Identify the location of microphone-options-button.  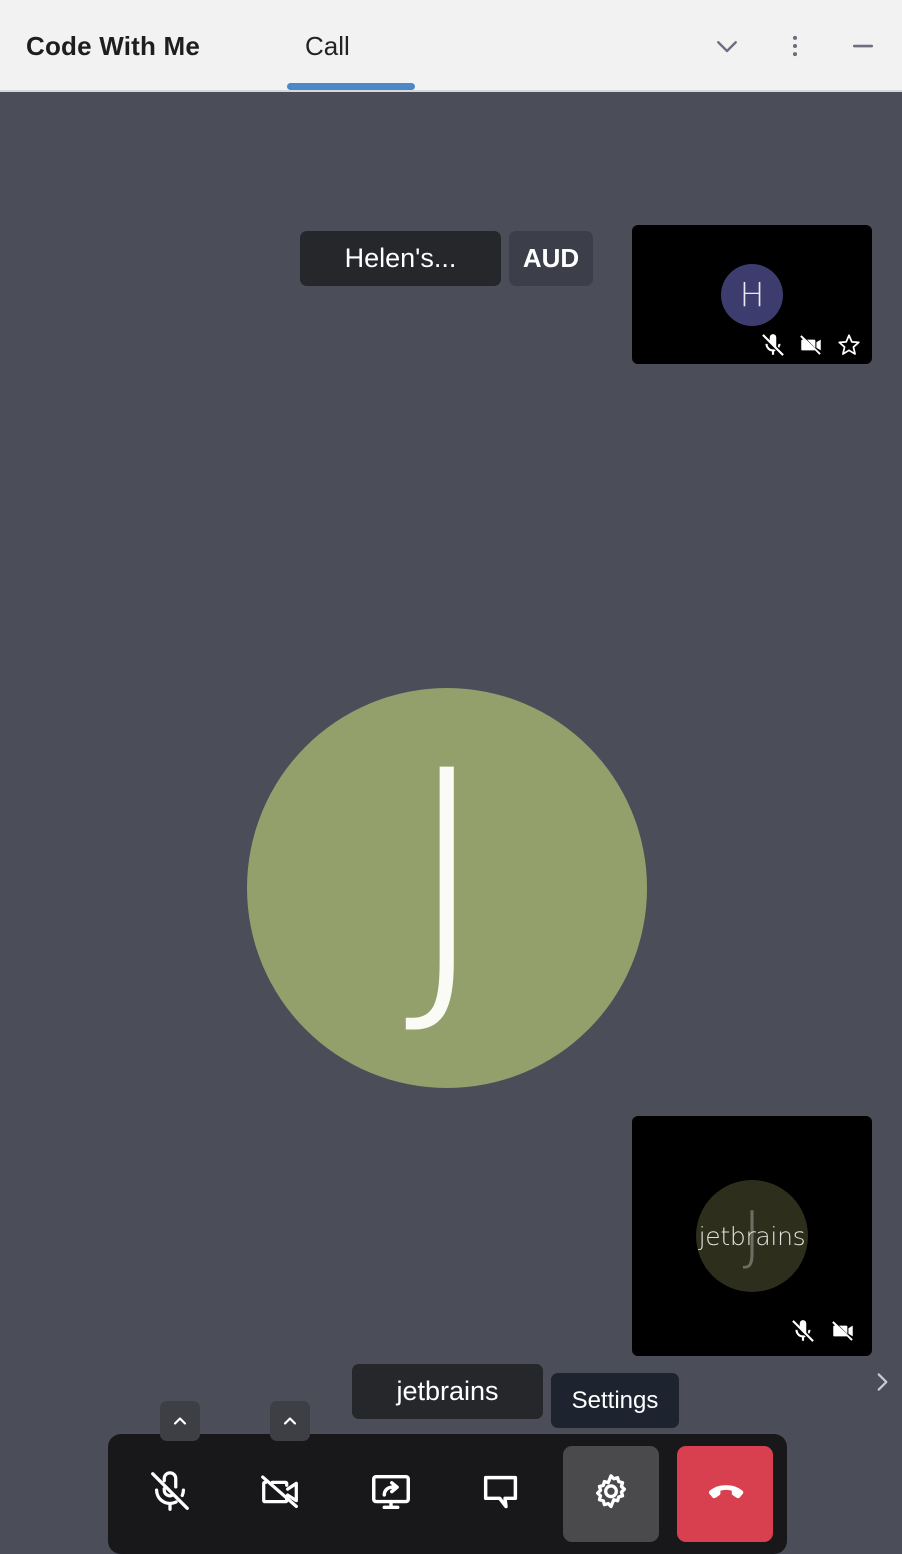
(180, 1421).